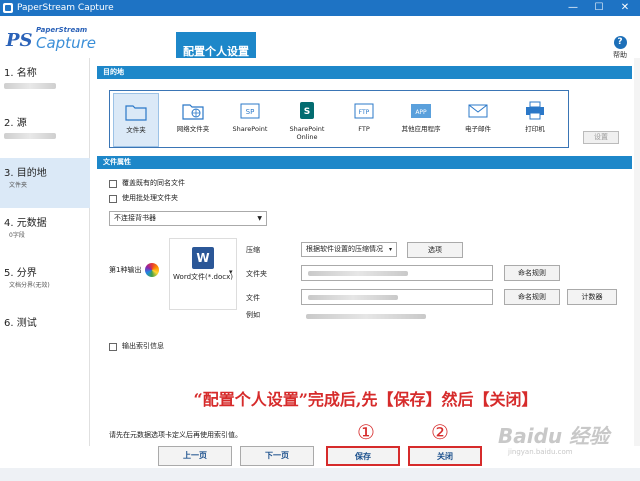 The height and width of the screenshot is (481, 640). I want to click on overwrite-checkbox, so click(113, 184).